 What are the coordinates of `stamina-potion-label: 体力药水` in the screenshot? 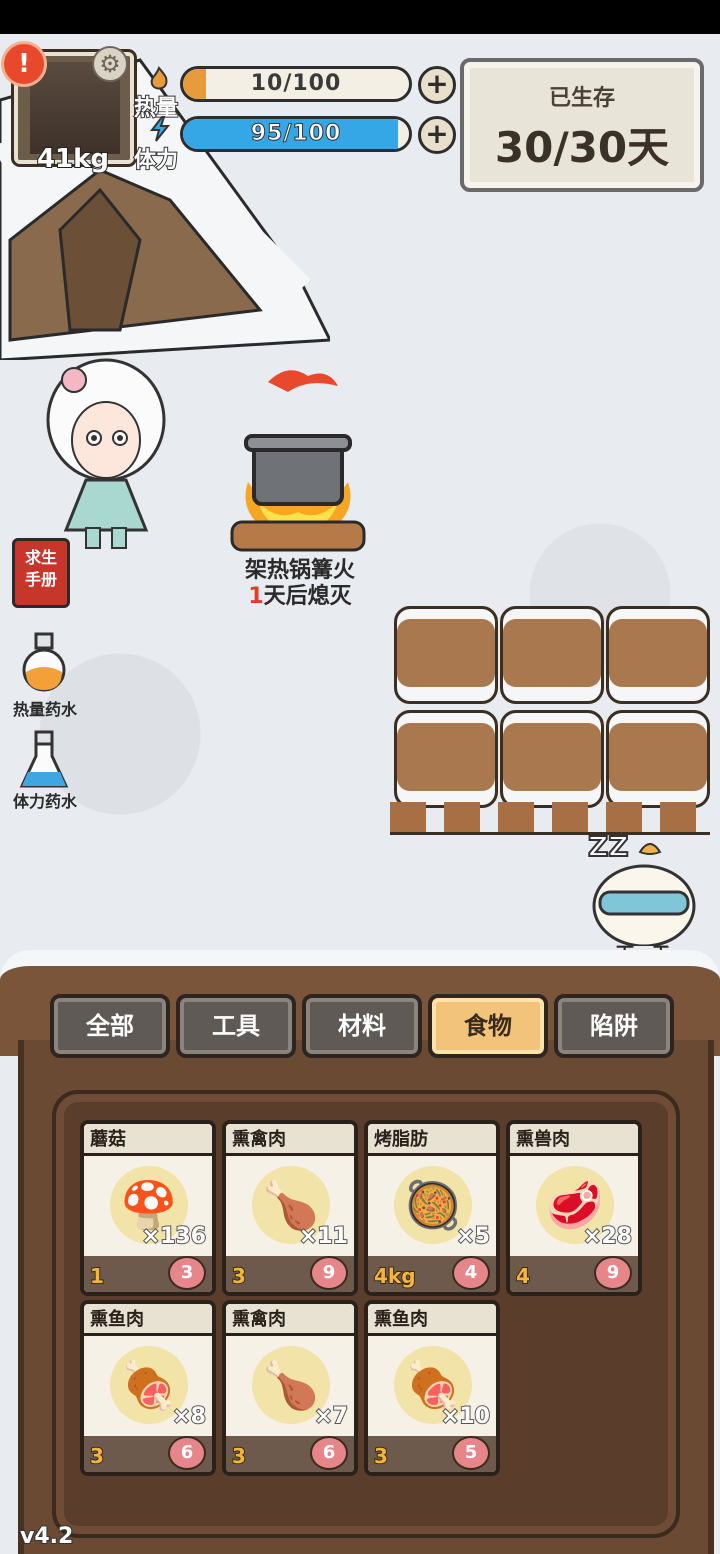 It's located at (44, 801).